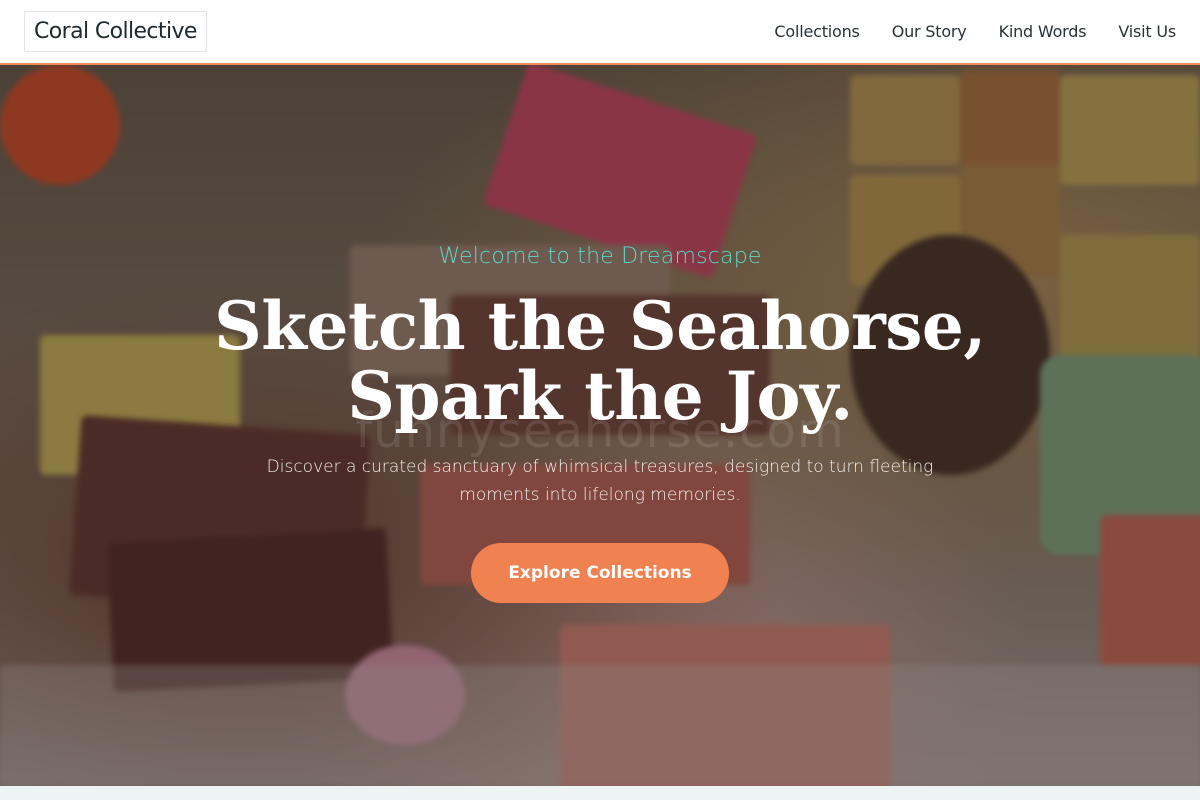 The height and width of the screenshot is (800, 1200). I want to click on hero-headline: Sketch the Seahorse, Spark the Joy., so click(600, 361).